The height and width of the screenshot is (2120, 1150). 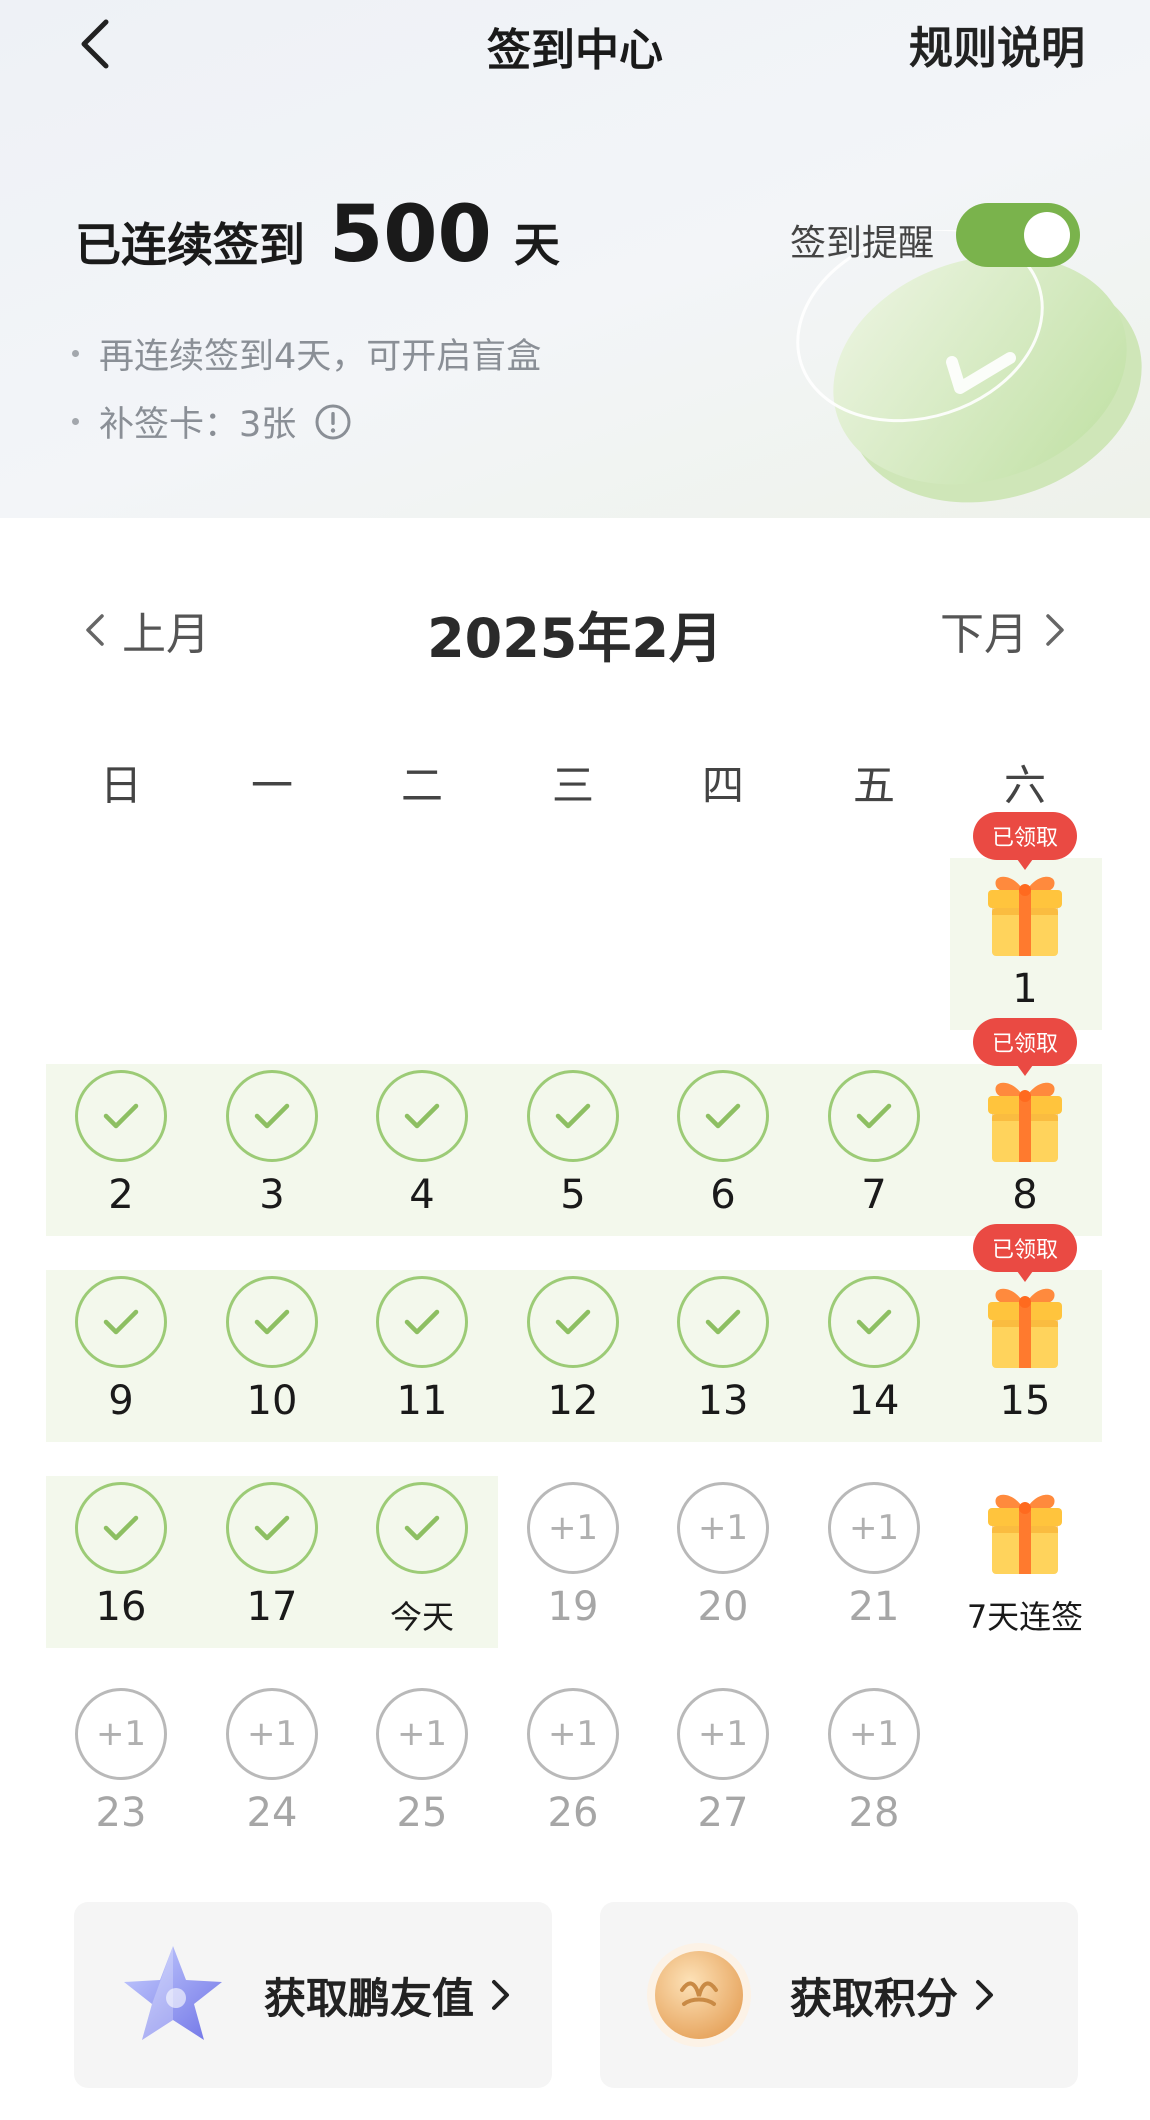 What do you see at coordinates (272, 1783) in the screenshot?
I see `calendar-day-24: +1 24` at bounding box center [272, 1783].